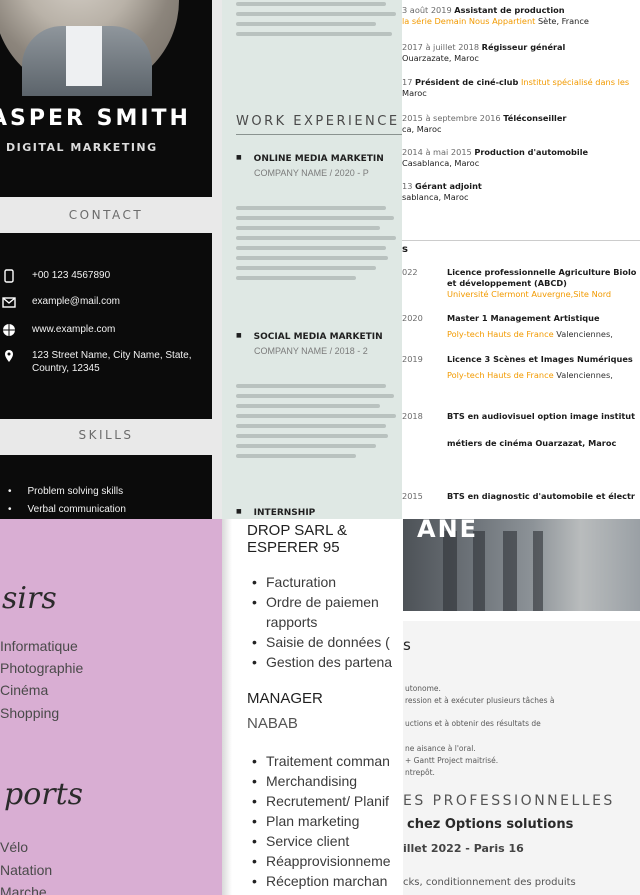 The height and width of the screenshot is (895, 640). I want to click on job-entry: INTERNSHIP, so click(319, 513).